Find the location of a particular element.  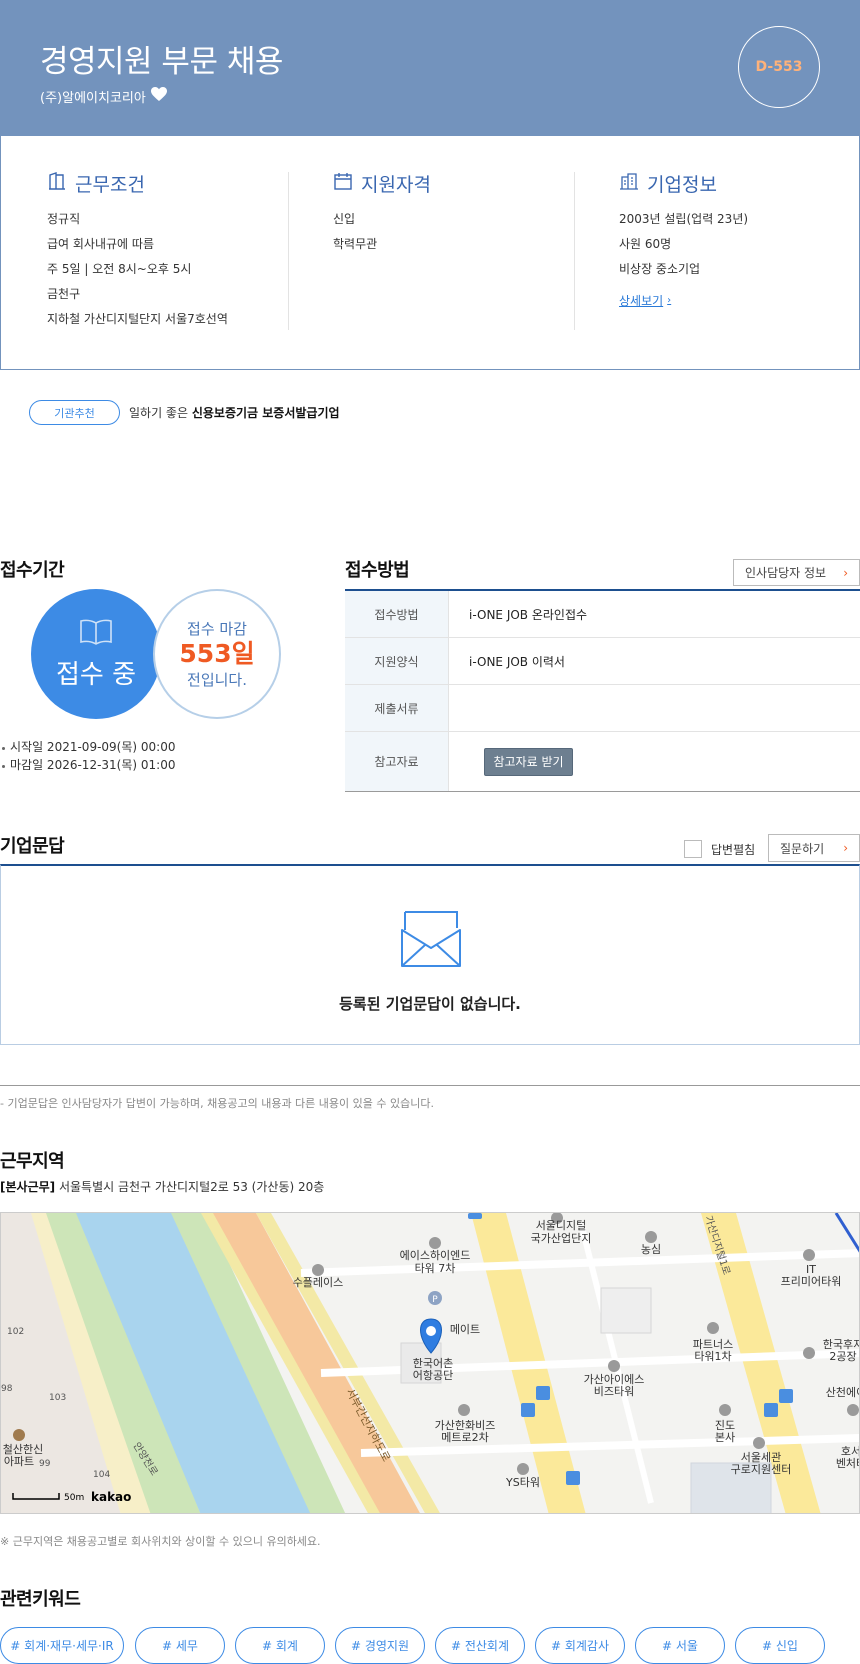

map-label: 농심 is located at coordinates (651, 1249).